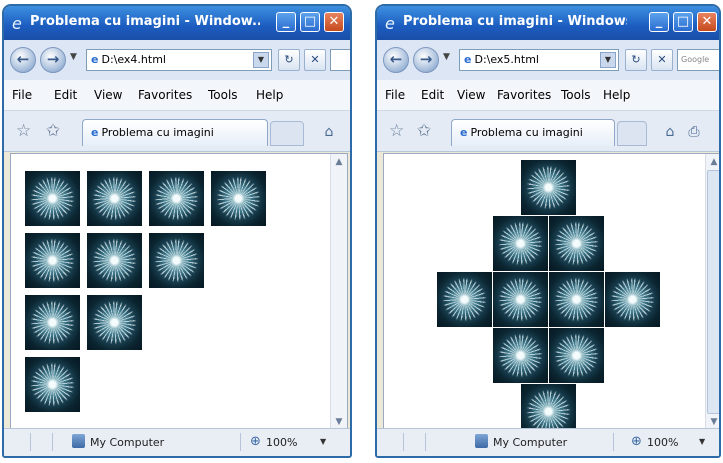  What do you see at coordinates (179, 60) in the screenshot?
I see `address-field: e D:\ex4.html ▼` at bounding box center [179, 60].